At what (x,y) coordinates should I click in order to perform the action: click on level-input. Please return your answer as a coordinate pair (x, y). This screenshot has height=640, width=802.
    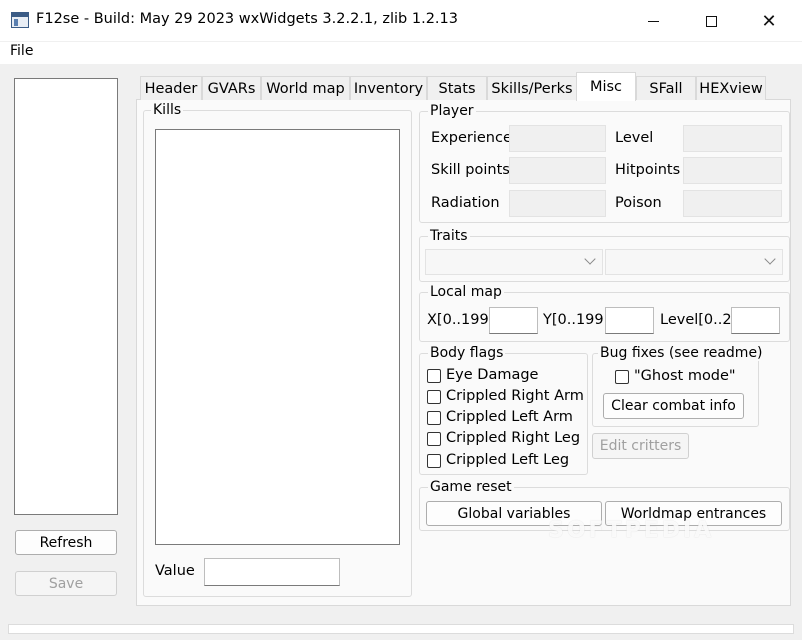
    Looking at the image, I should click on (755, 320).